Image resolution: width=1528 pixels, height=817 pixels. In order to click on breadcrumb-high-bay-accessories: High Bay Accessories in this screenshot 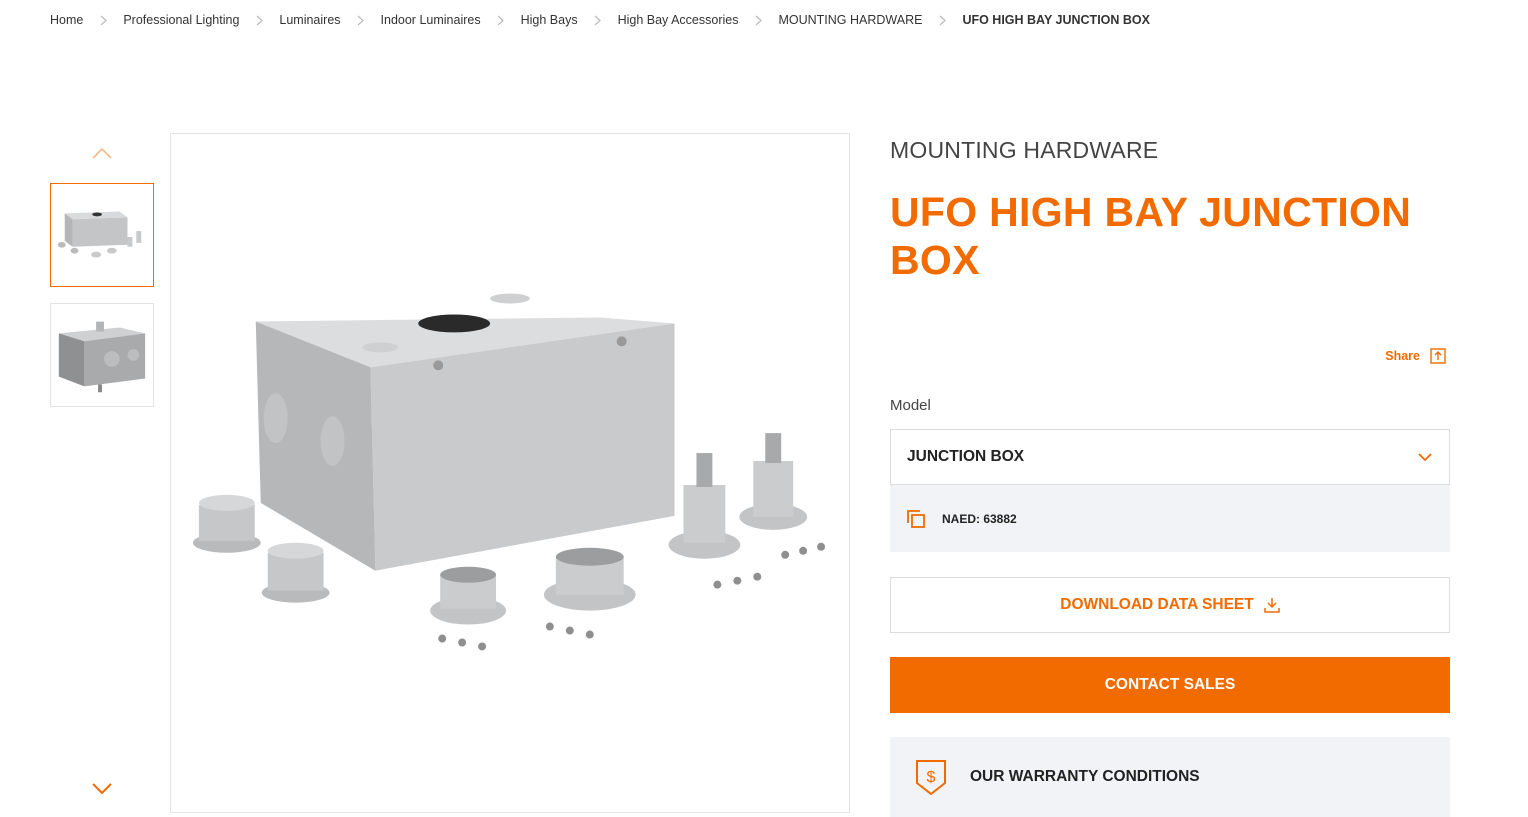, I will do `click(678, 20)`.